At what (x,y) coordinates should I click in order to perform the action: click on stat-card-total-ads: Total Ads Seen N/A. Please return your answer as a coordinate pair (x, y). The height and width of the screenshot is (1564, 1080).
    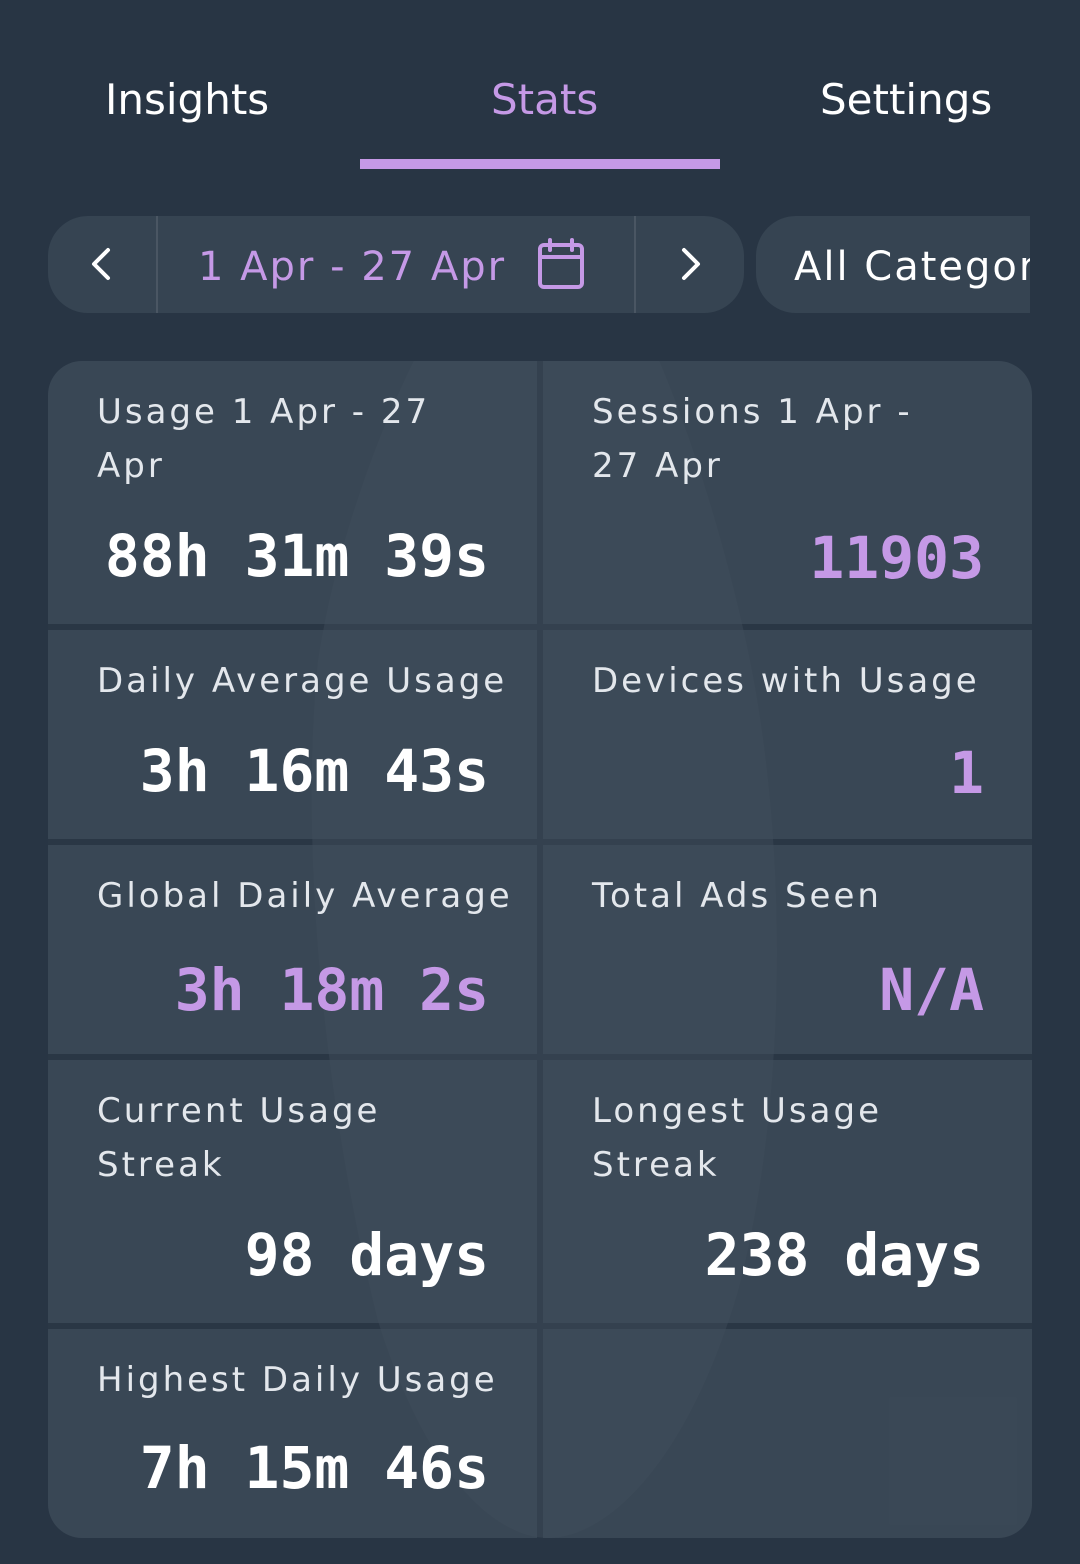
    Looking at the image, I should click on (787, 949).